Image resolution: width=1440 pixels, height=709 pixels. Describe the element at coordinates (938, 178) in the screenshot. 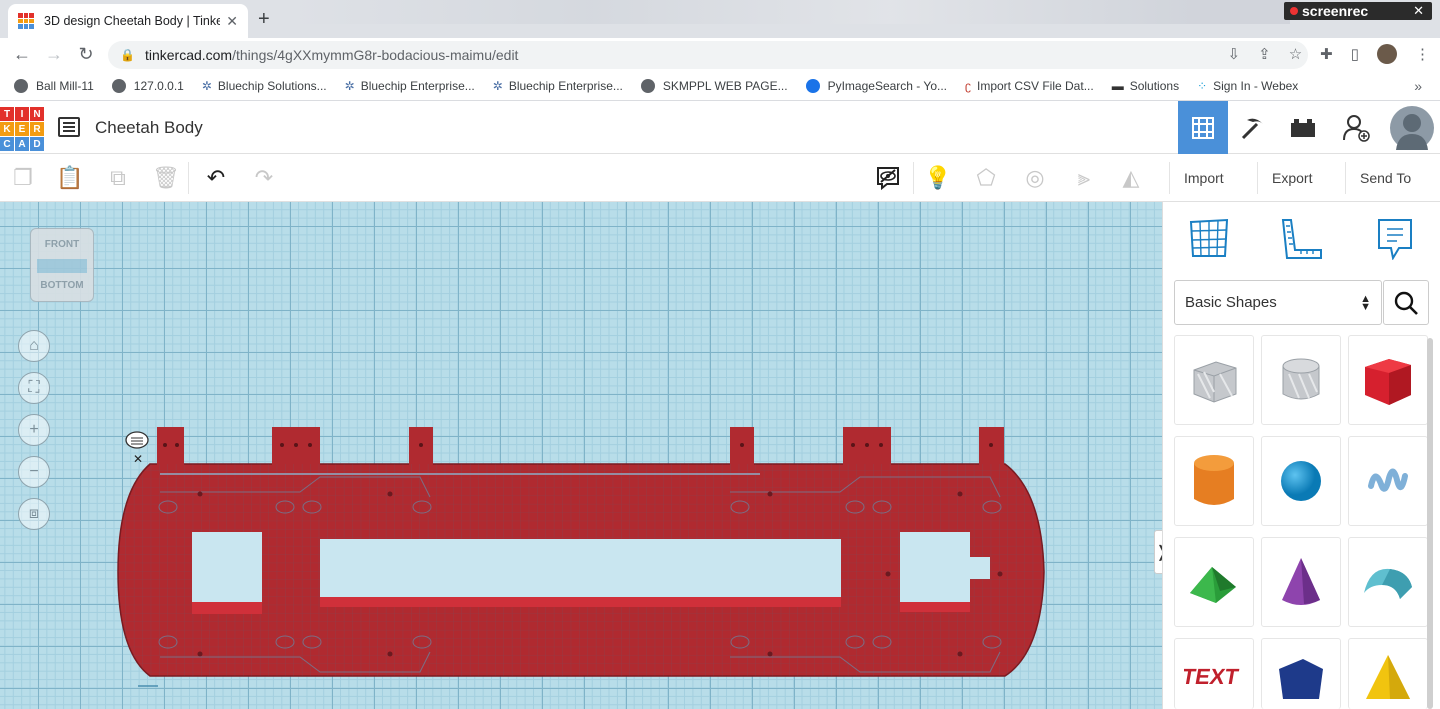

I see `lightbulb-icon: 💡` at that location.